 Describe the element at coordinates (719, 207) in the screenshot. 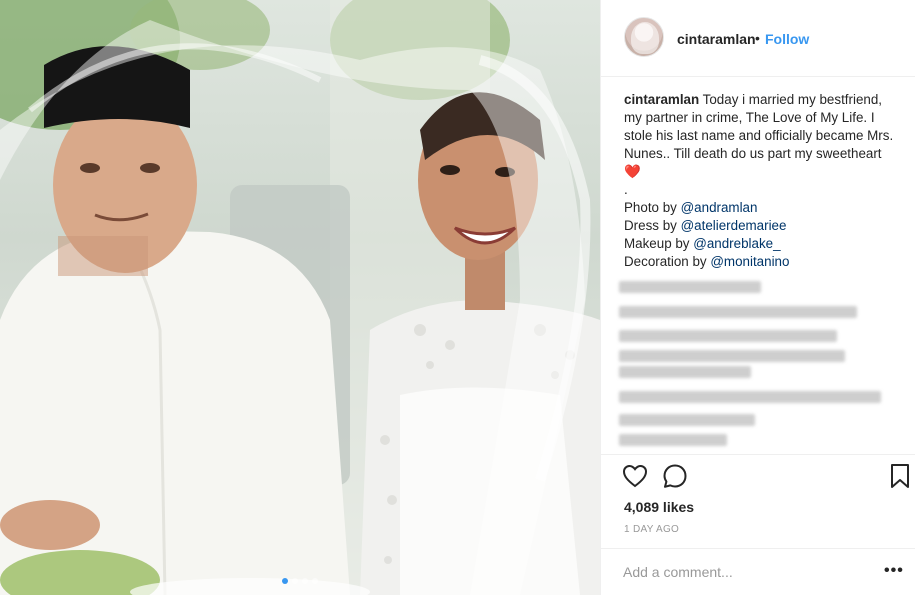

I see `credit-photo-handle: @andramlan` at that location.